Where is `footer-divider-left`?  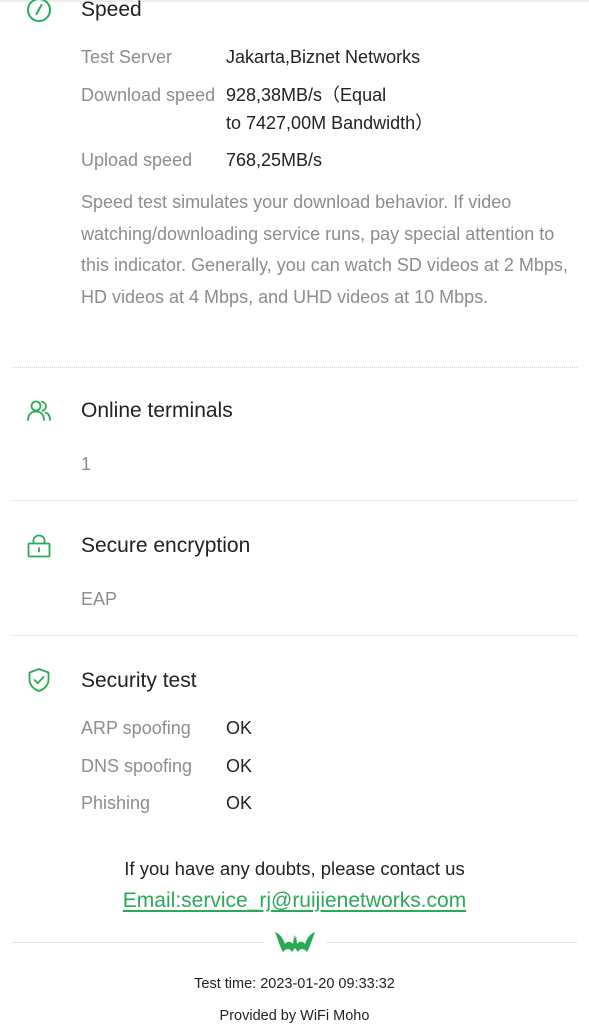 footer-divider-left is located at coordinates (138, 942).